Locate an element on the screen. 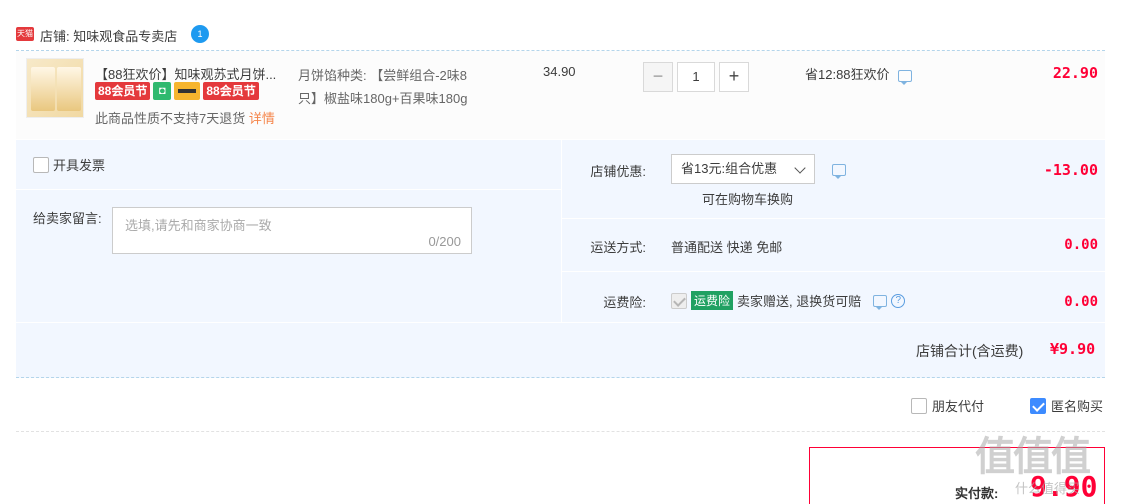 Image resolution: width=1122 pixels, height=504 pixels. shipping-amount: 0.00 is located at coordinates (1081, 245).